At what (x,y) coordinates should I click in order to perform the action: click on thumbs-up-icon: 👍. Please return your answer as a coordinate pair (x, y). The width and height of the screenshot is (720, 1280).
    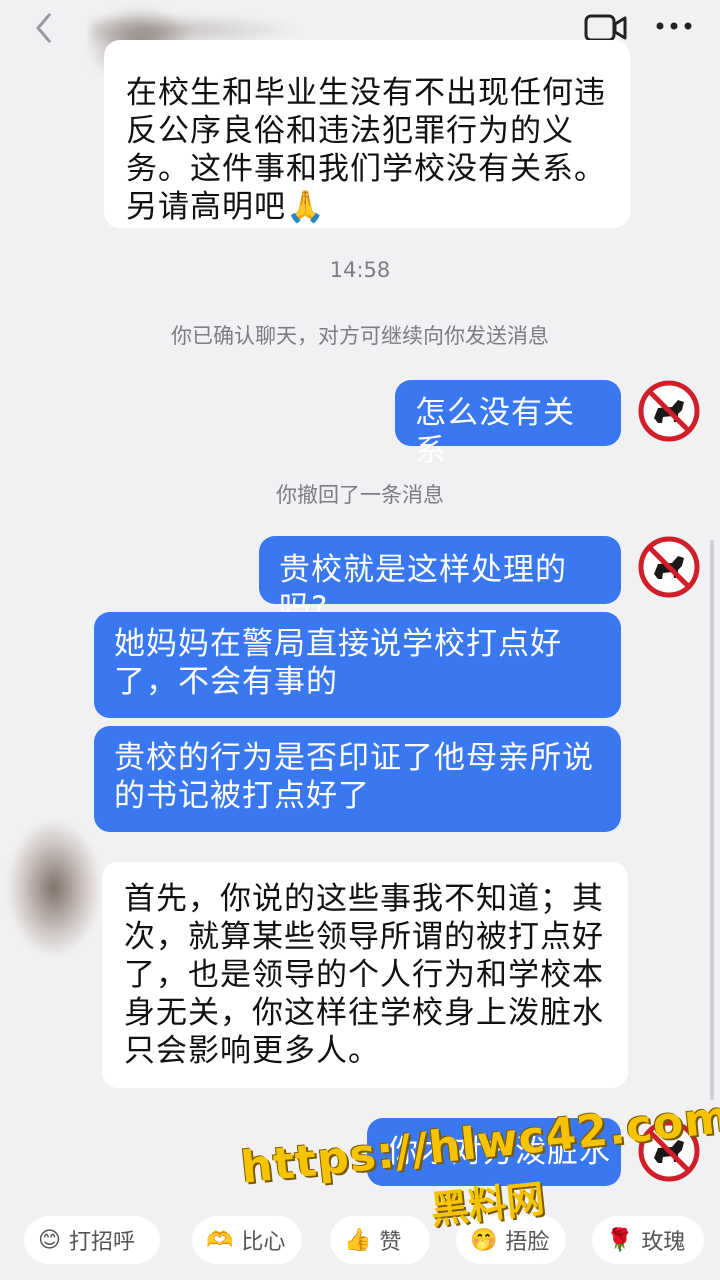
    Looking at the image, I should click on (358, 1240).